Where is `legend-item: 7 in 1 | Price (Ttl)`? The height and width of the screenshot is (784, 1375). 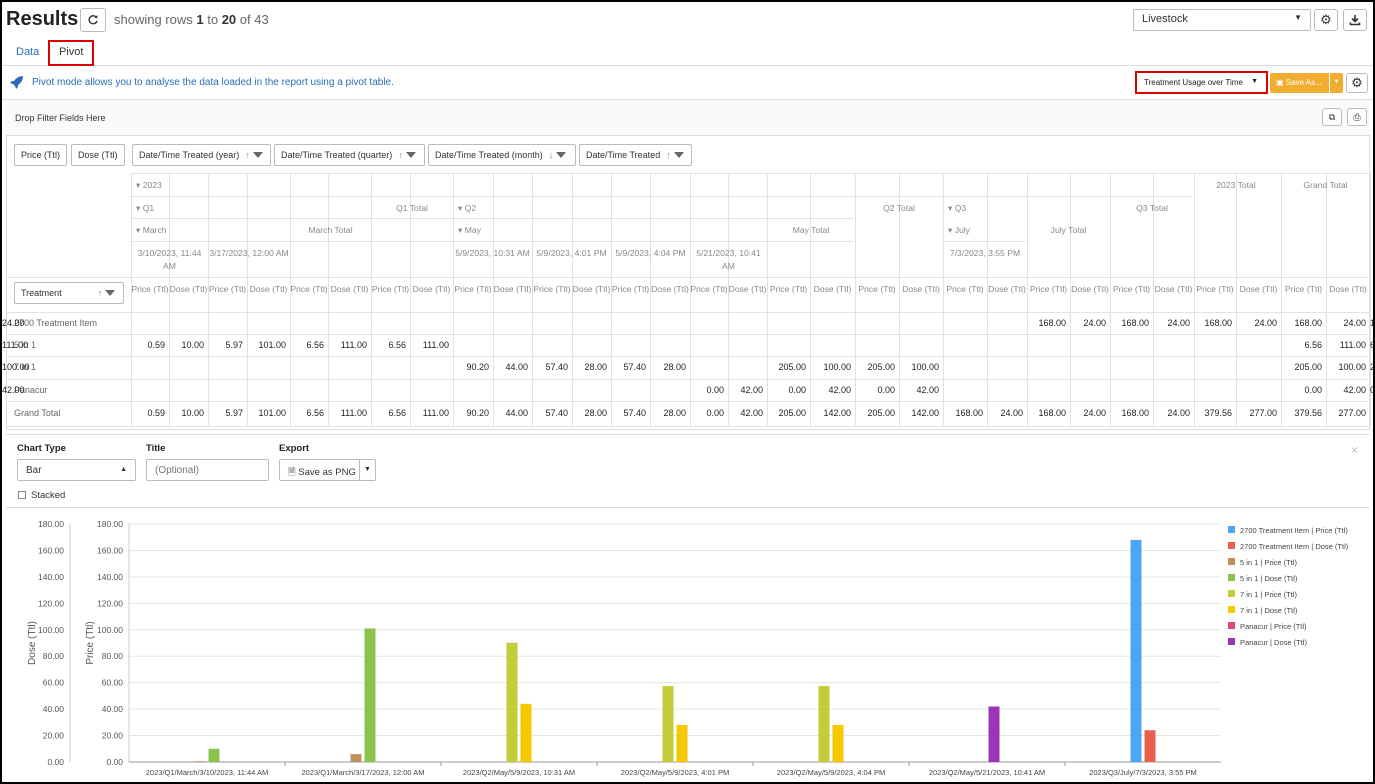 legend-item: 7 in 1 | Price (Ttl) is located at coordinates (1268, 594).